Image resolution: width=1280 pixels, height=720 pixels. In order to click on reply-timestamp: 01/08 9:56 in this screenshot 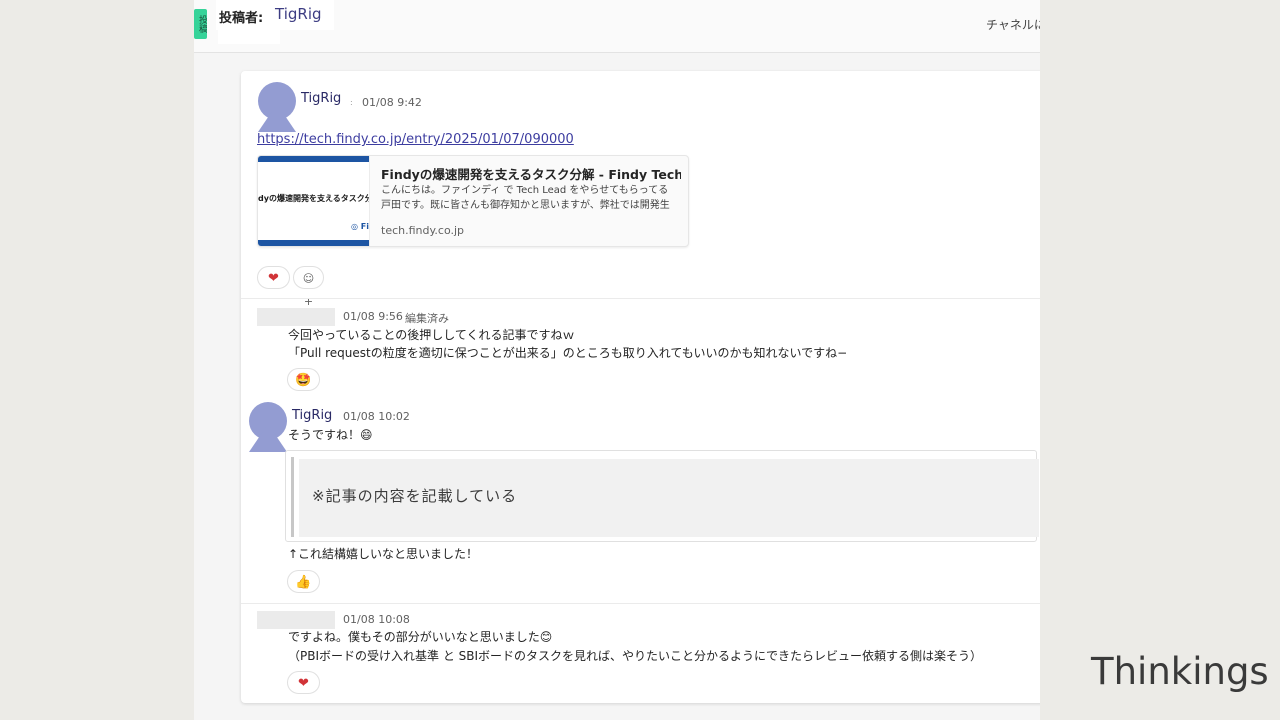, I will do `click(373, 316)`.